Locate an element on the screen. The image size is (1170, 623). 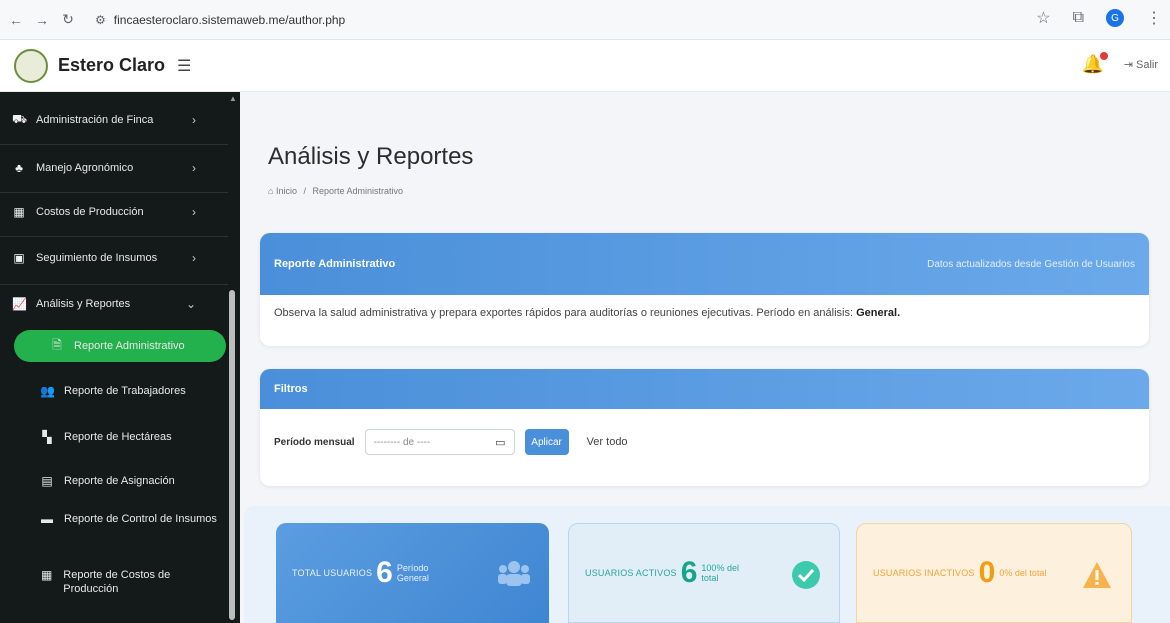
home-icon: ⌂ is located at coordinates (271, 191).